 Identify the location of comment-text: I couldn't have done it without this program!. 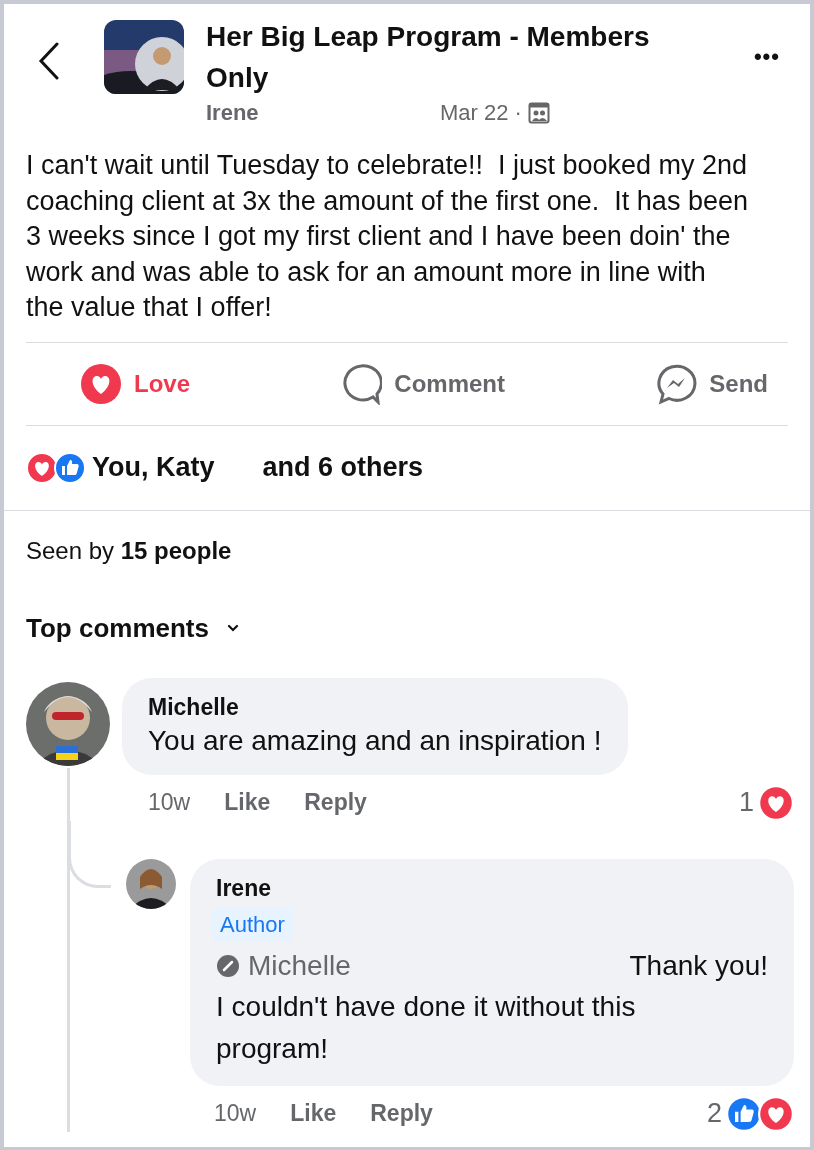
(426, 1027).